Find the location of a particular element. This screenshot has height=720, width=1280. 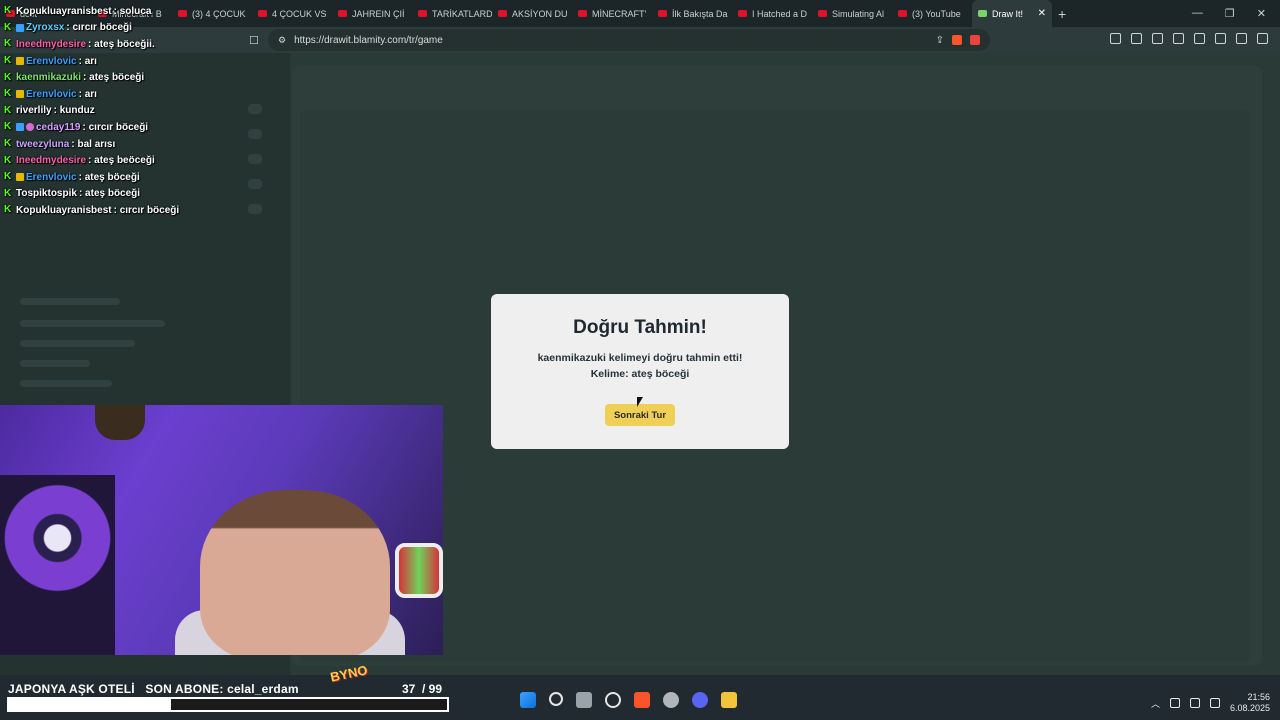

brave-rewards-icon is located at coordinates (975, 40).